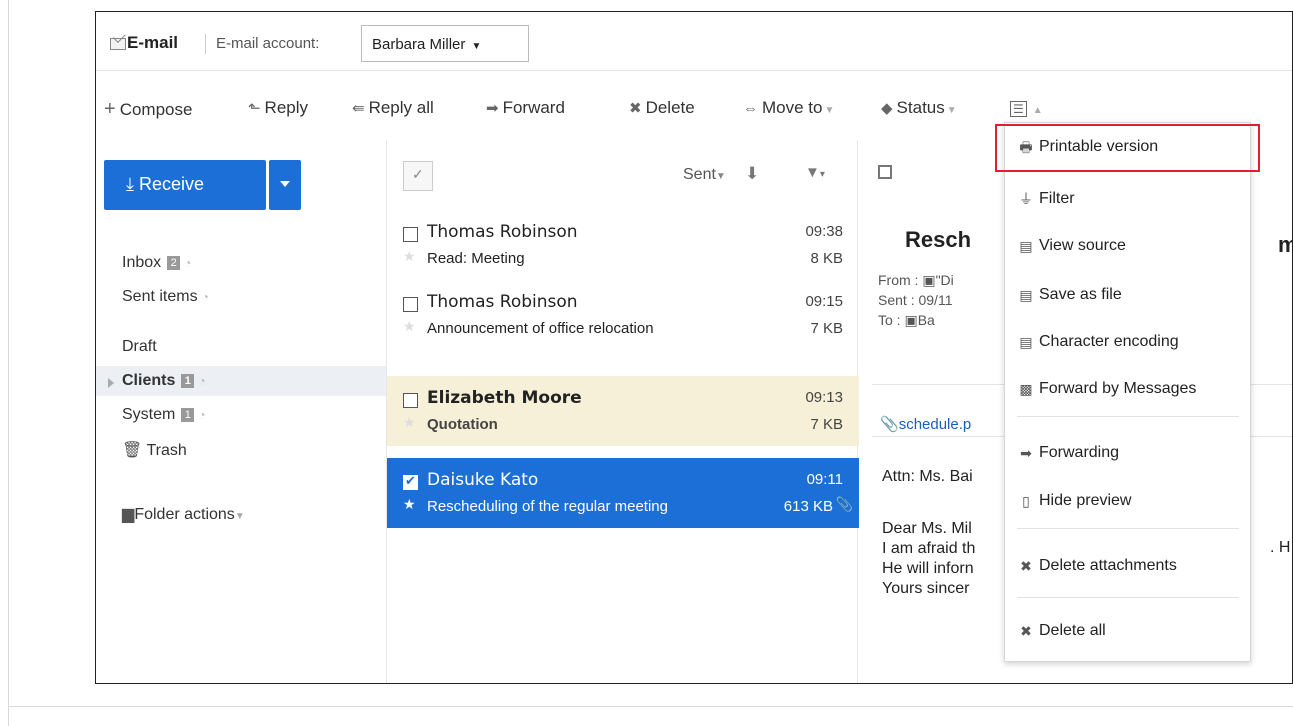 Image resolution: width=1293 pixels, height=726 pixels. Describe the element at coordinates (928, 568) in the screenshot. I see `body-line: He will inforn` at that location.